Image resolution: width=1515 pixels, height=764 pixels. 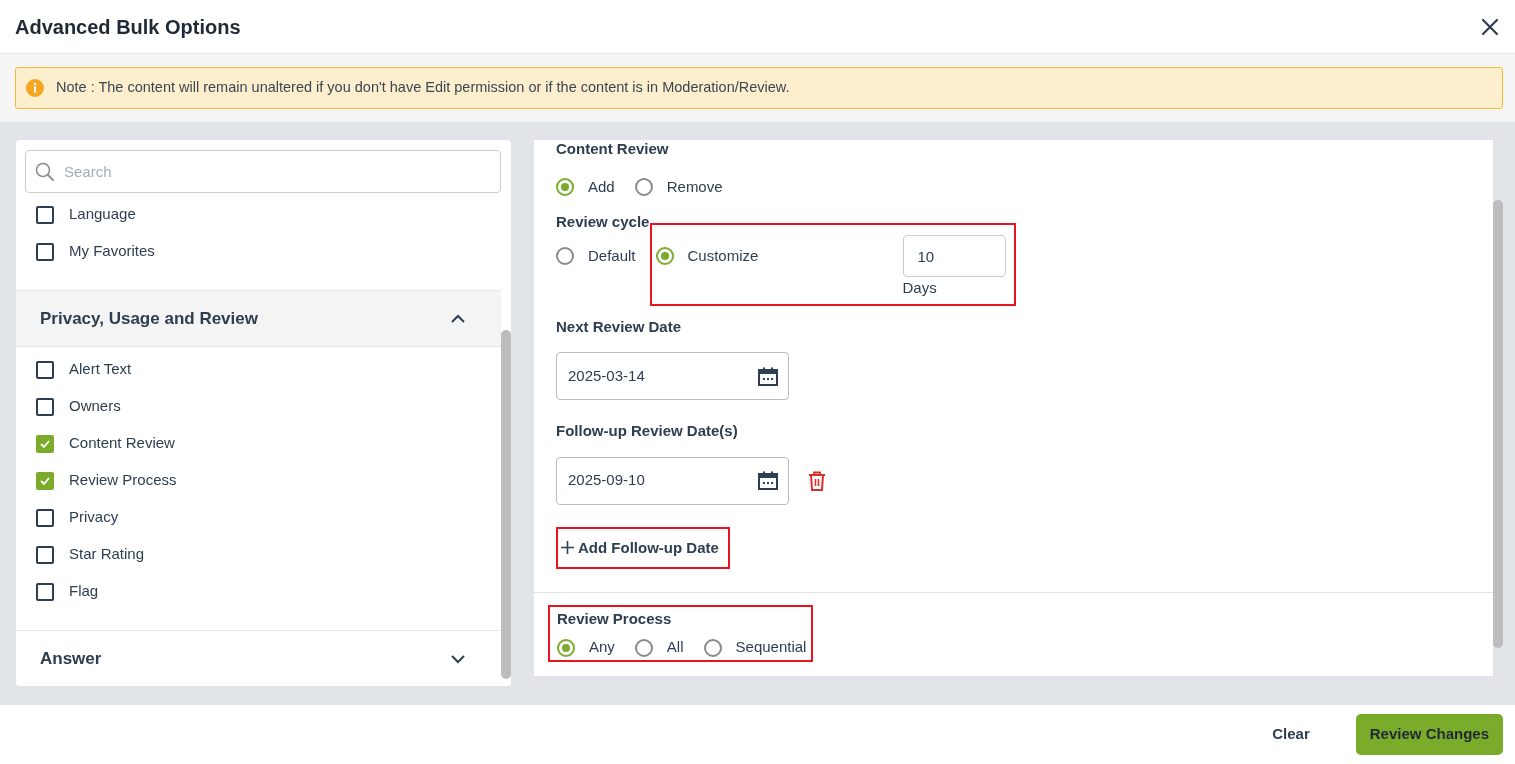 I want to click on close-button, so click(x=1490, y=26).